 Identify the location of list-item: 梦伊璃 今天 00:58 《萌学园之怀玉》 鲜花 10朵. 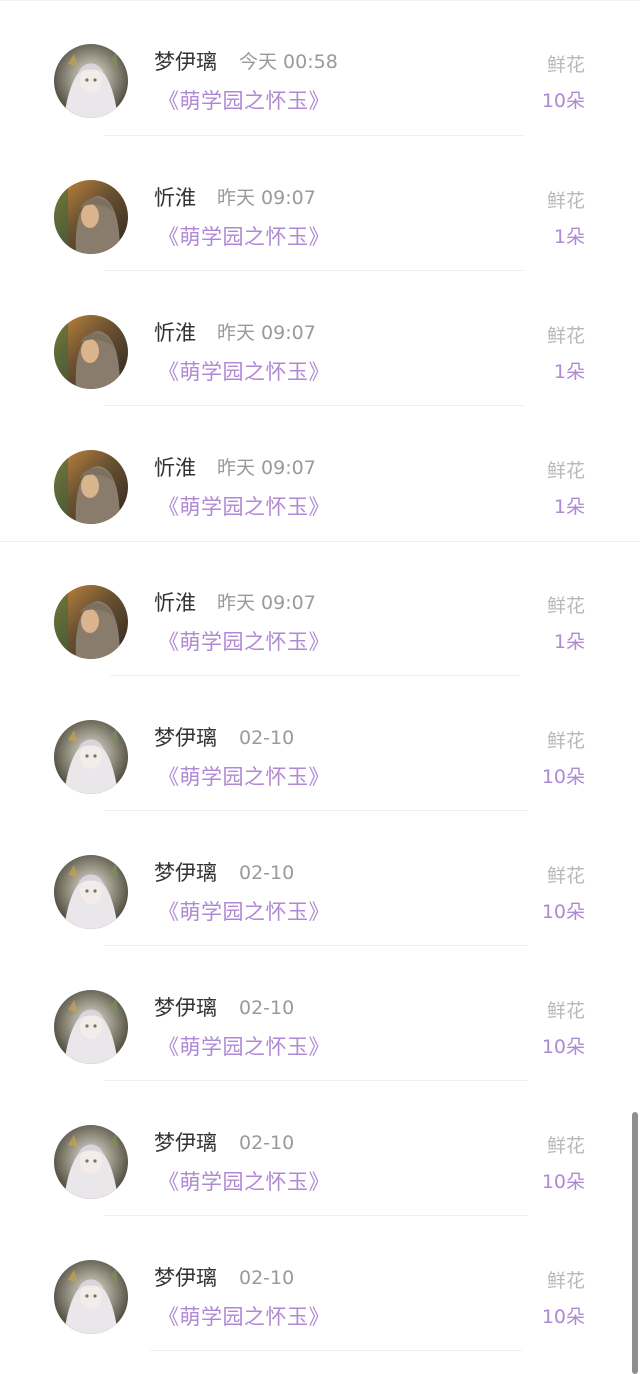
(320, 68).